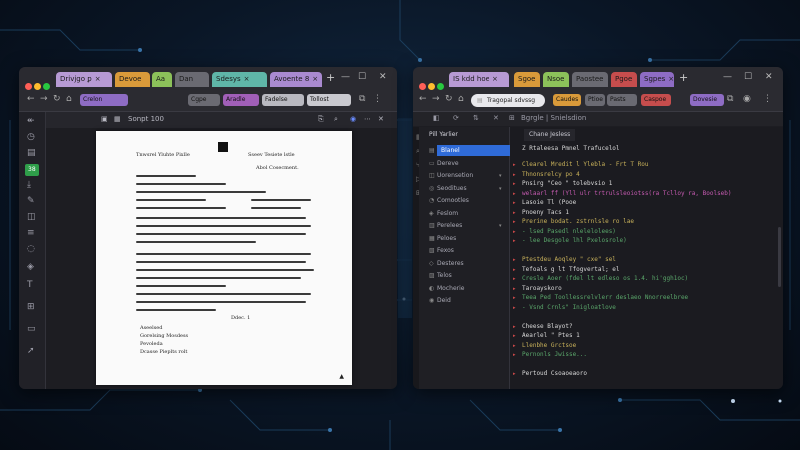 The height and width of the screenshot is (450, 800). I want to click on bookmark-chip: Tollost, so click(329, 100).